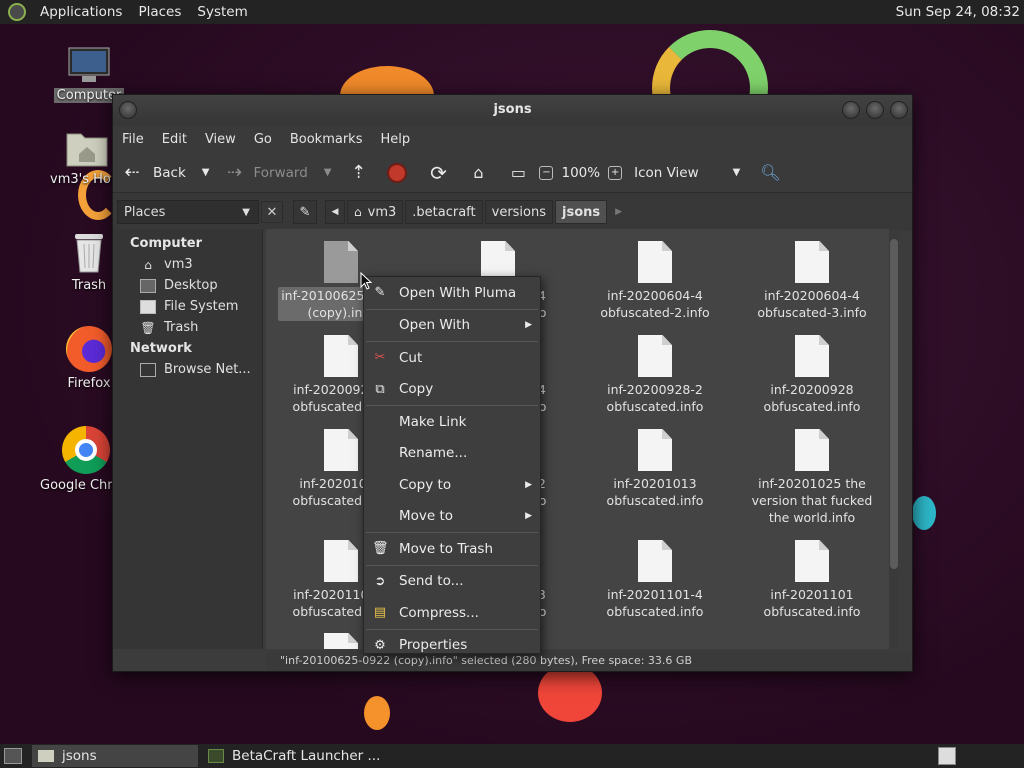 Image resolution: width=1024 pixels, height=768 pixels. Describe the element at coordinates (187, 264) in the screenshot. I see `sidebar-item-vm3: ⌂ vm3` at that location.